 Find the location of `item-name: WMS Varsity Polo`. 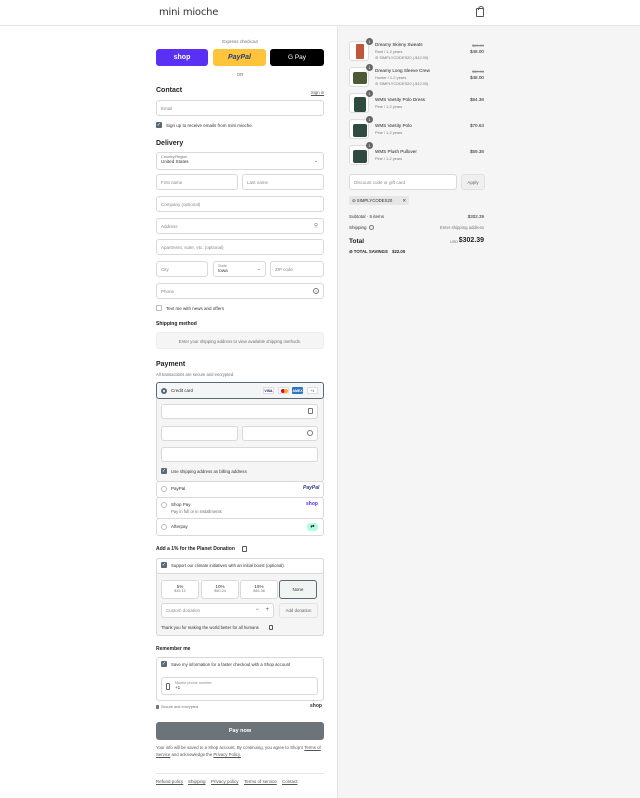

item-name: WMS Varsity Polo is located at coordinates (393, 125).